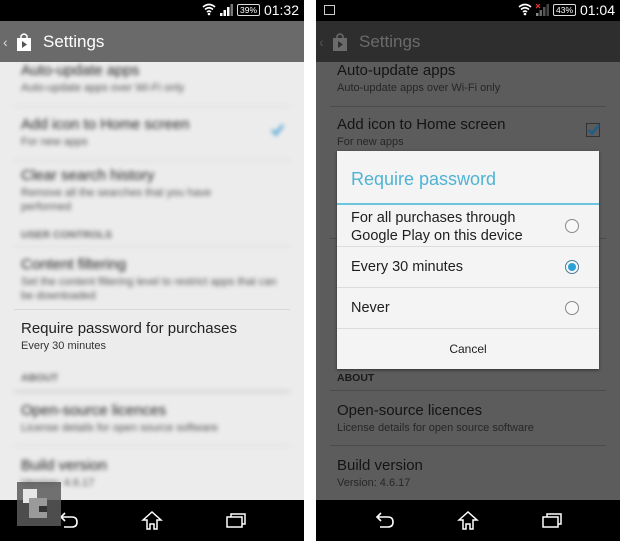 The image size is (620, 541). What do you see at coordinates (407, 267) in the screenshot?
I see `option-label: Every 30 minutes` at bounding box center [407, 267].